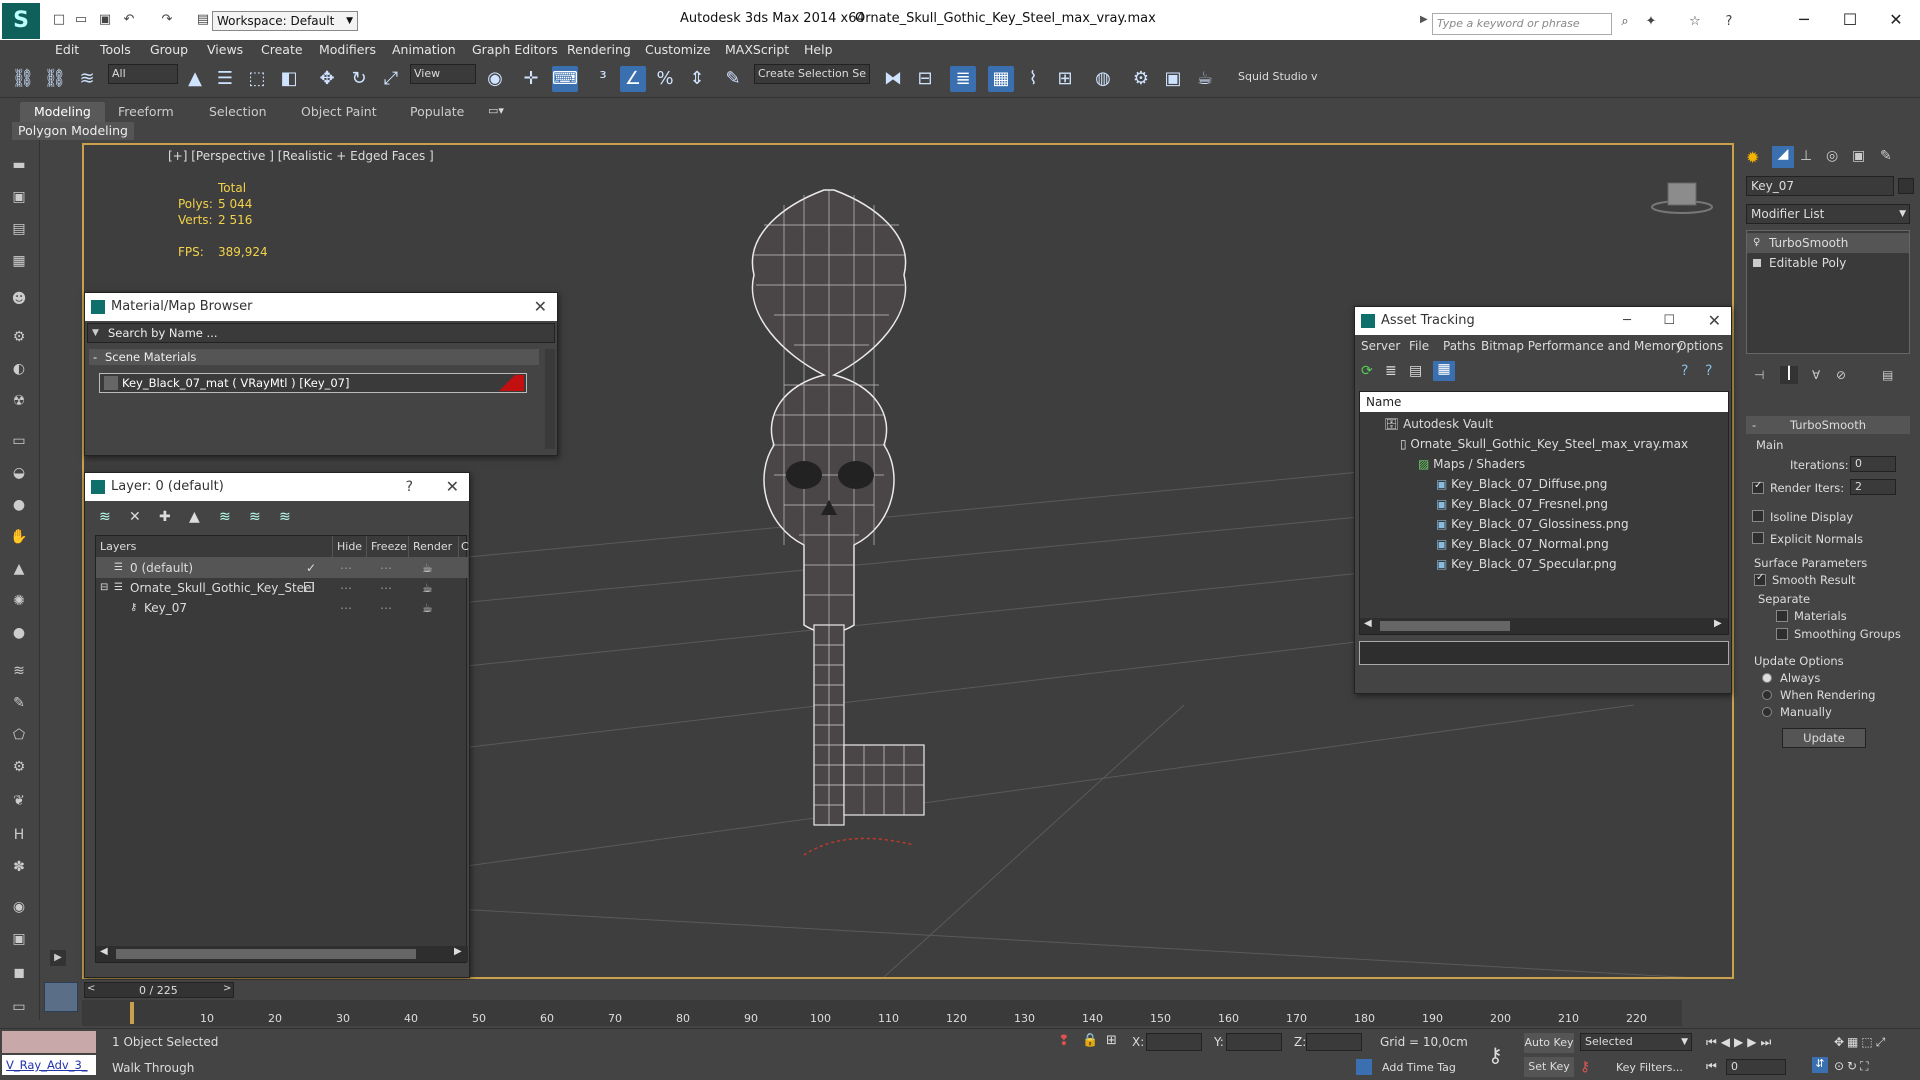 The image size is (1920, 1080). I want to click on select-object-icon: ▲, so click(195, 79).